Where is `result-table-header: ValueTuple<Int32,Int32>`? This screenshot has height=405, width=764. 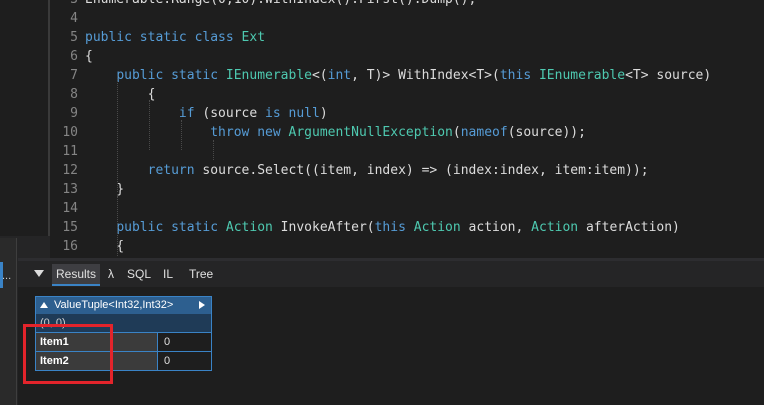
result-table-header: ValueTuple<Int32,Int32> is located at coordinates (123, 305).